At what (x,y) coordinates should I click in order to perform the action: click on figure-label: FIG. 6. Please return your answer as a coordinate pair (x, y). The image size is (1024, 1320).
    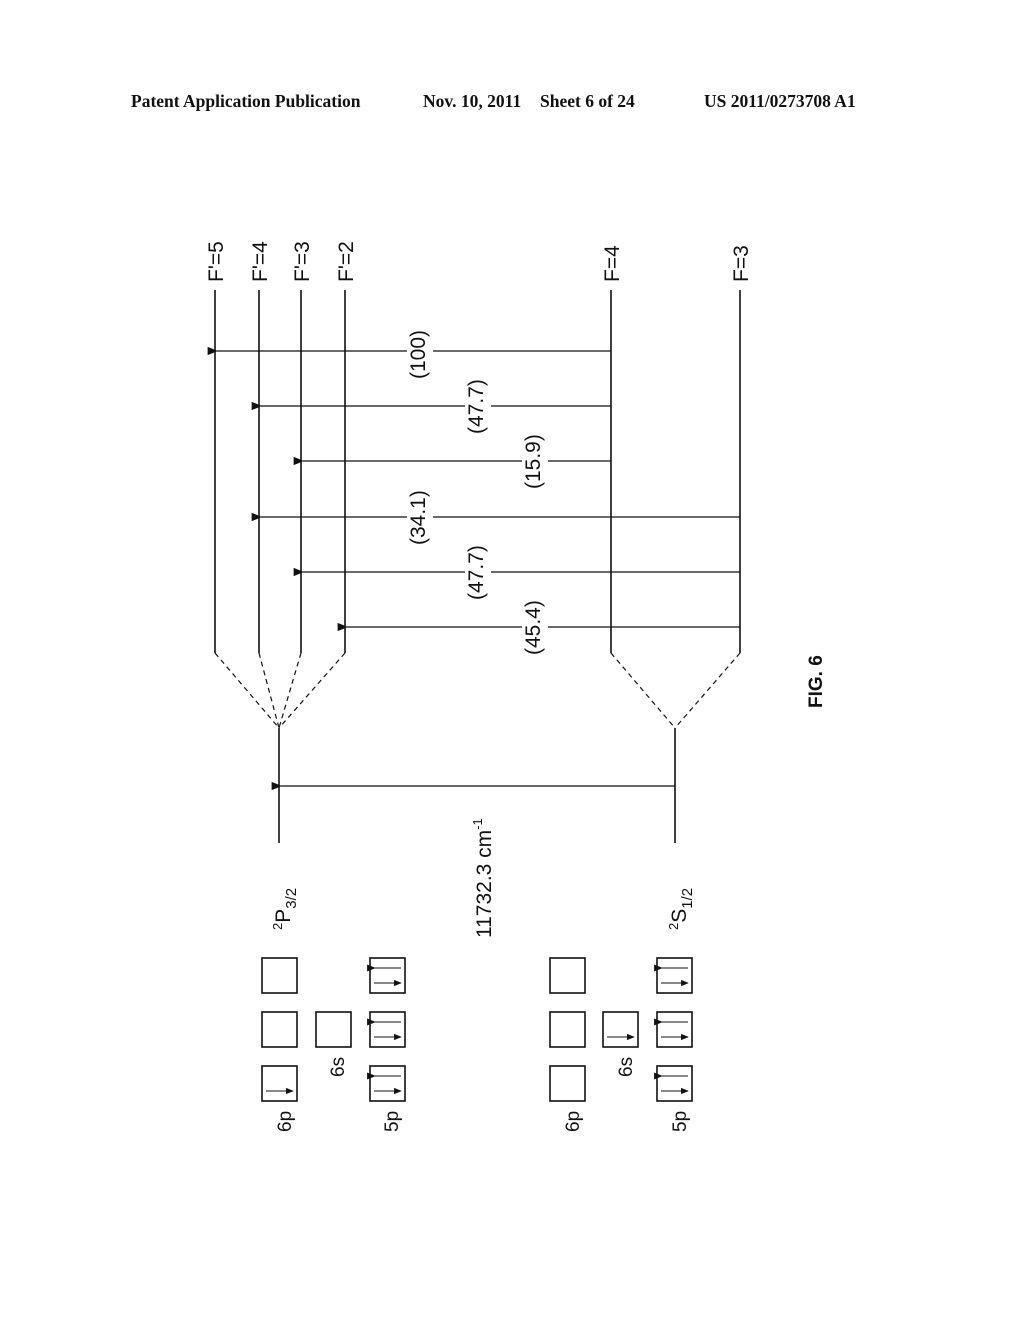
    Looking at the image, I should click on (816, 681).